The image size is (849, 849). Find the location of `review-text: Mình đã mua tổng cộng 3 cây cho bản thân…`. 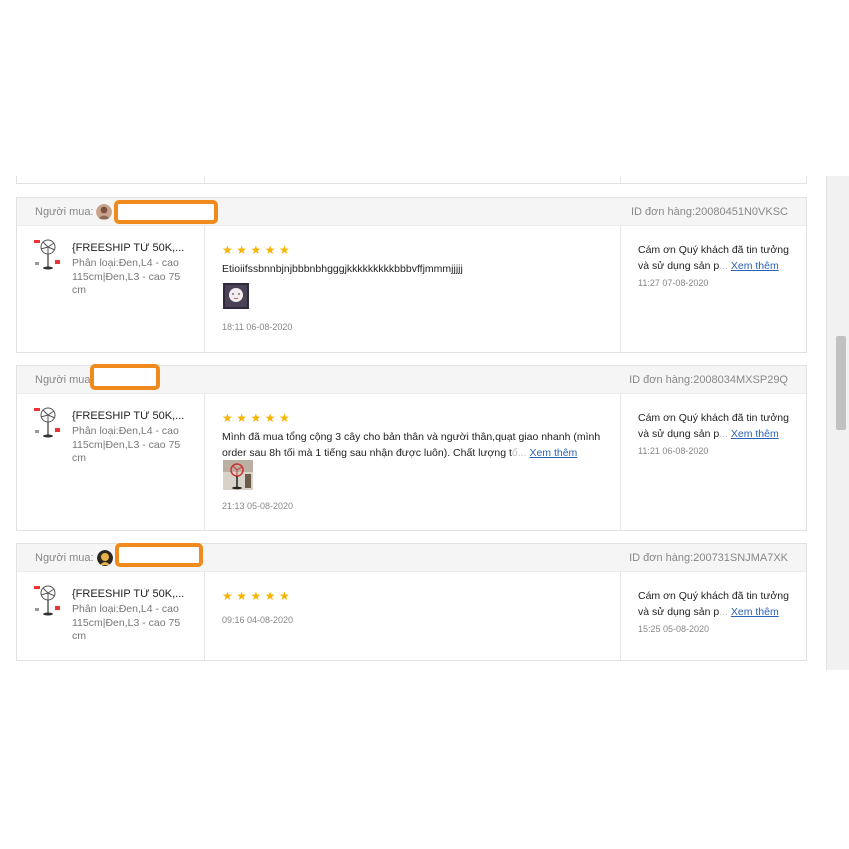

review-text: Mình đã mua tổng cộng 3 cây cho bản thân… is located at coordinates (417, 445).